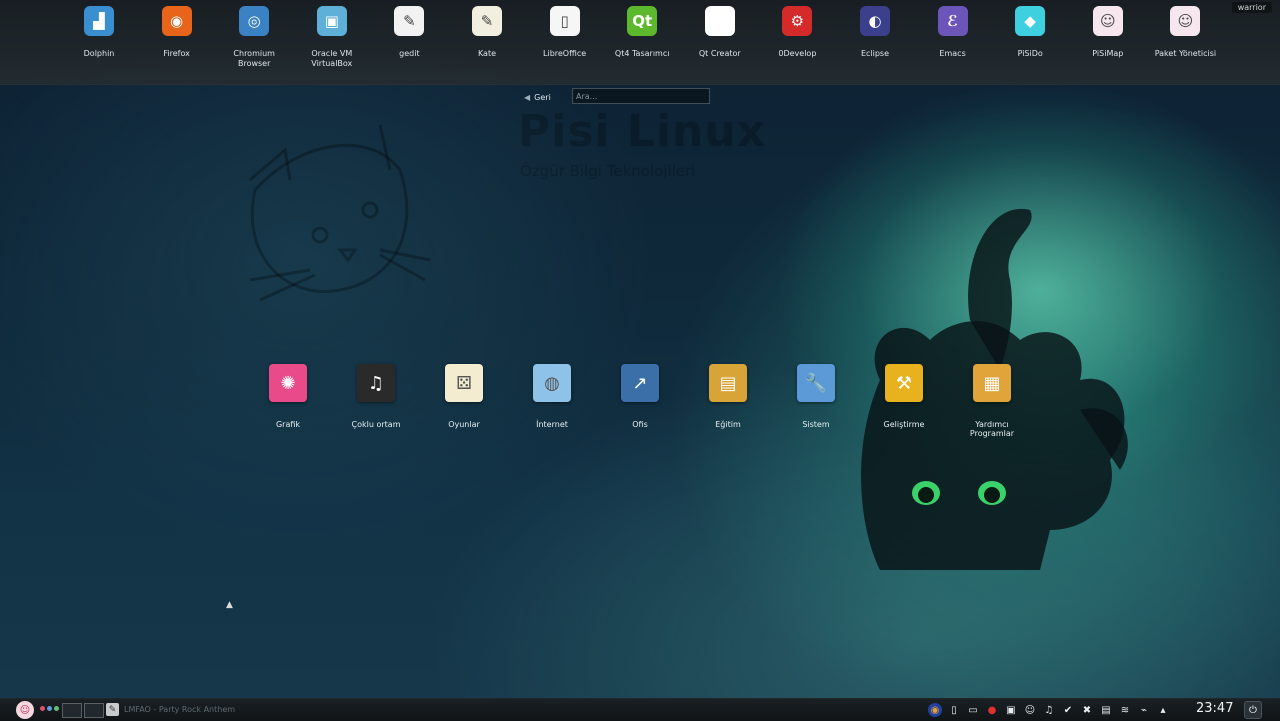  What do you see at coordinates (1185, 53) in the screenshot?
I see `favorite-app-label: Paket Yöneticisi` at bounding box center [1185, 53].